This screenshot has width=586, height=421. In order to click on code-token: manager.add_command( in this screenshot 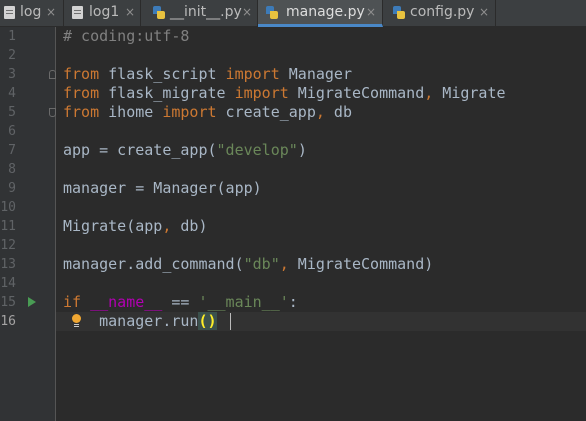, I will do `click(153, 264)`.